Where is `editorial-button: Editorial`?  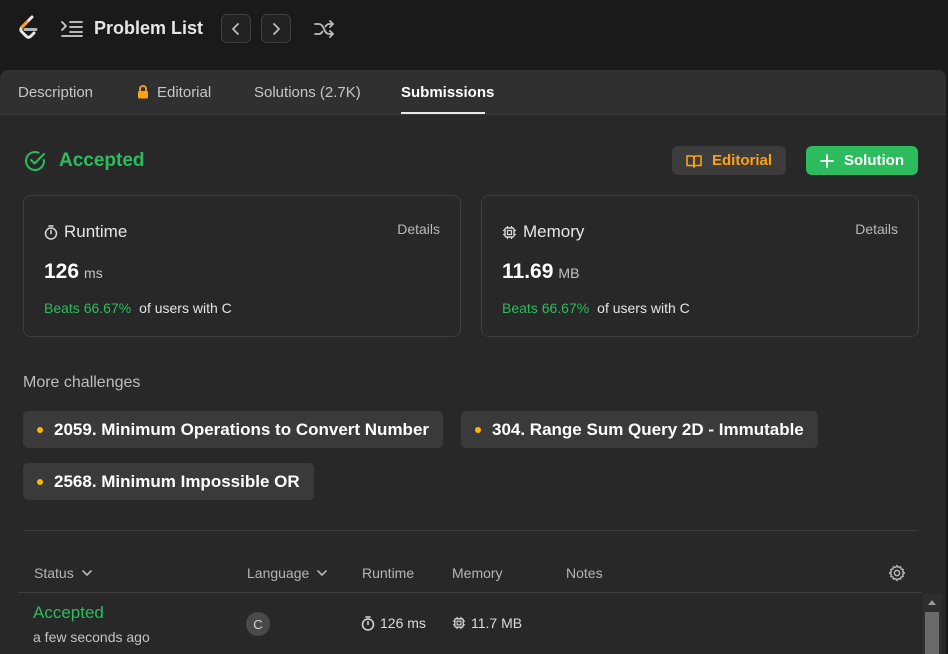 editorial-button: Editorial is located at coordinates (729, 160).